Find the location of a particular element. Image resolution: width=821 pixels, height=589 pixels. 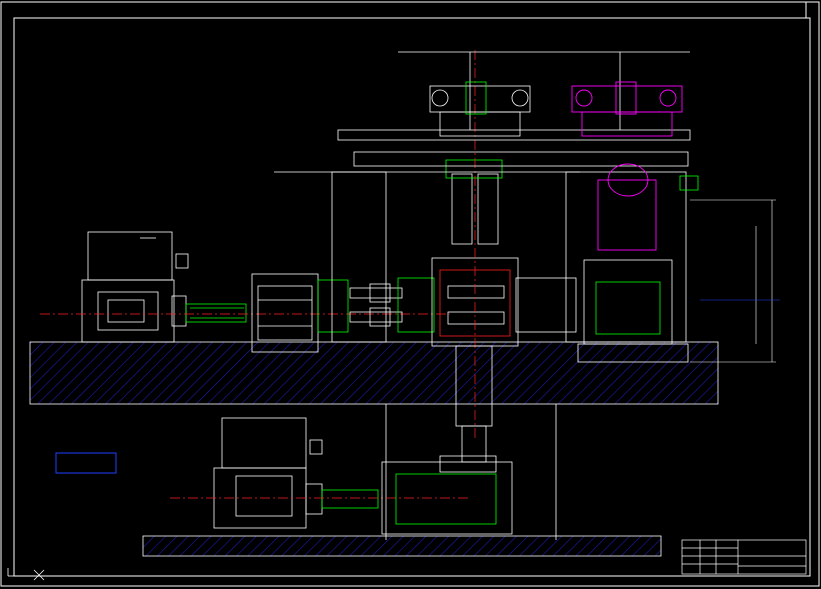

ucs-icon is located at coordinates (26, 574).